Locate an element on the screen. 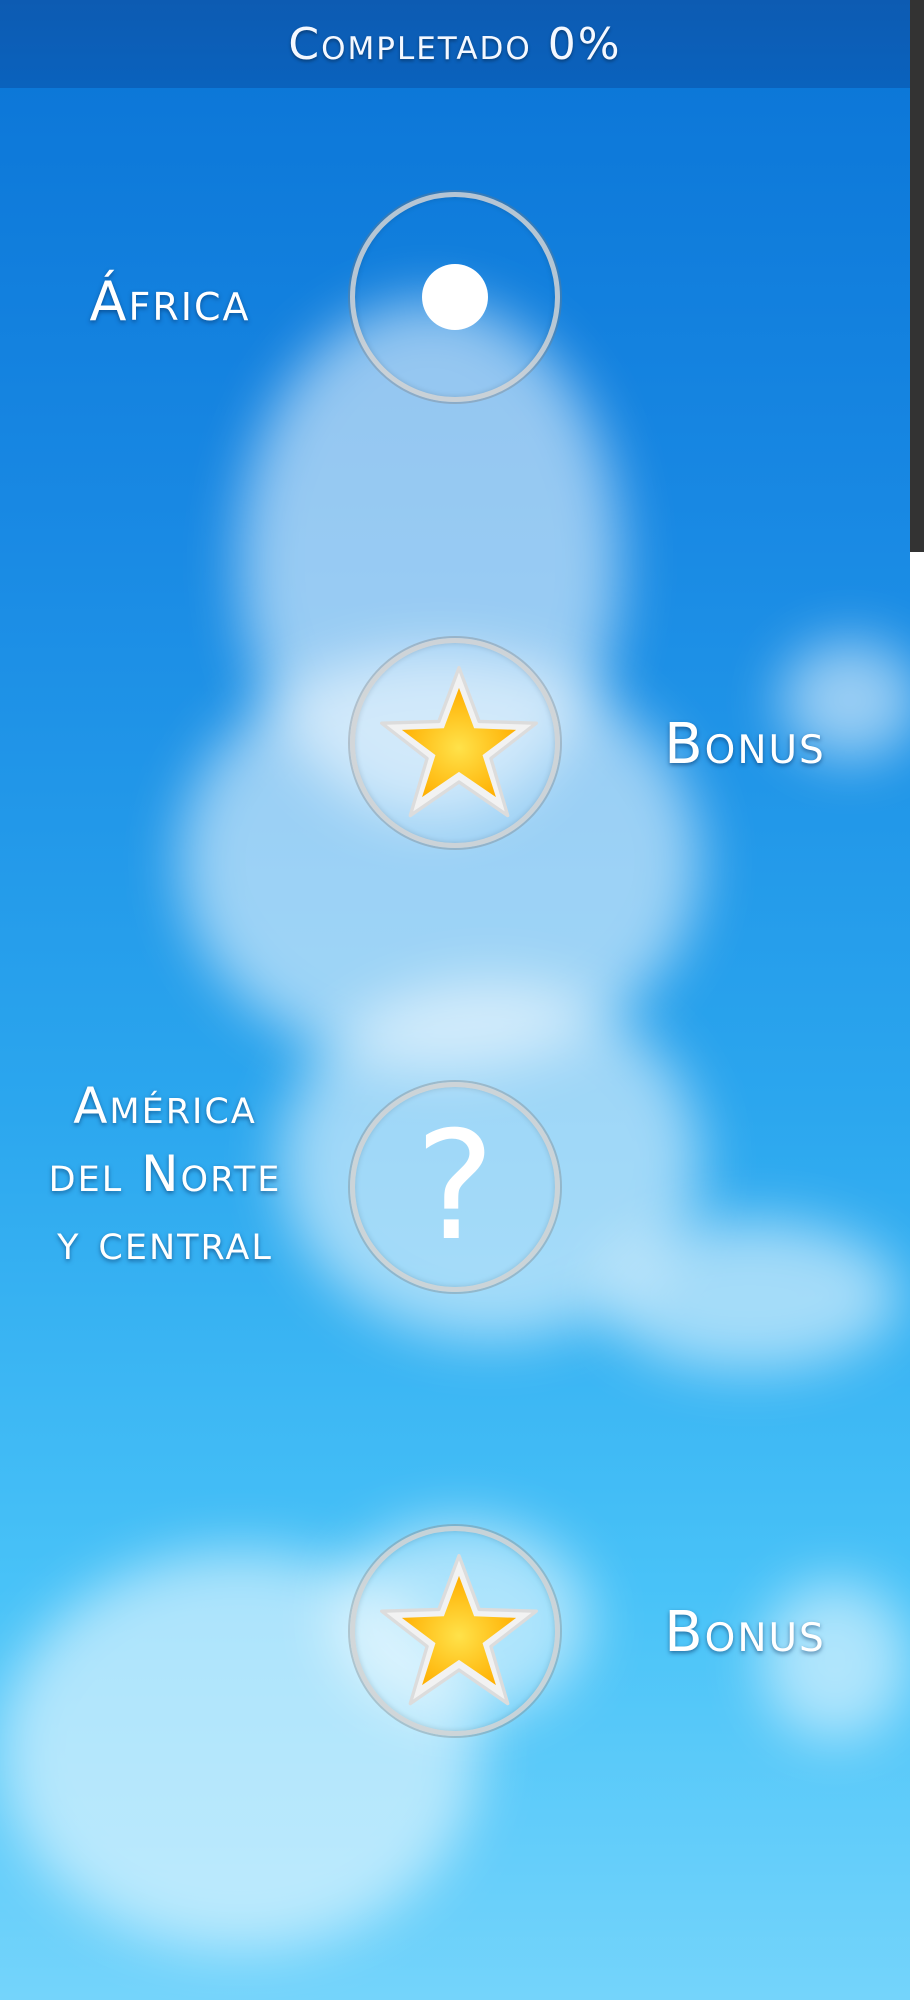 This screenshot has height=2000, width=924. label-line-1: América is located at coordinates (165, 1106).